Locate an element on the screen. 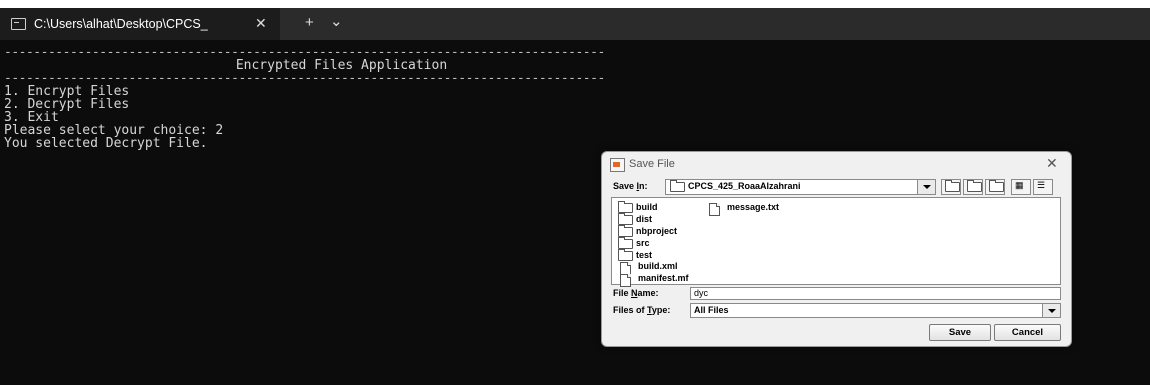 This screenshot has height=385, width=1150. tab-title: C:\Users\alhat\Desktop\CPCS_ is located at coordinates (121, 24).